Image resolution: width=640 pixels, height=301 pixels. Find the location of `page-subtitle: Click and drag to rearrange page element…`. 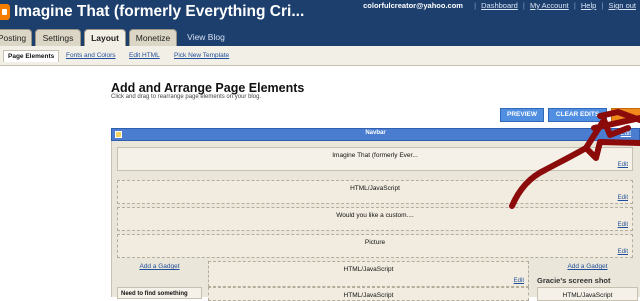

page-subtitle: Click and drag to rearrange page element… is located at coordinates (186, 97).